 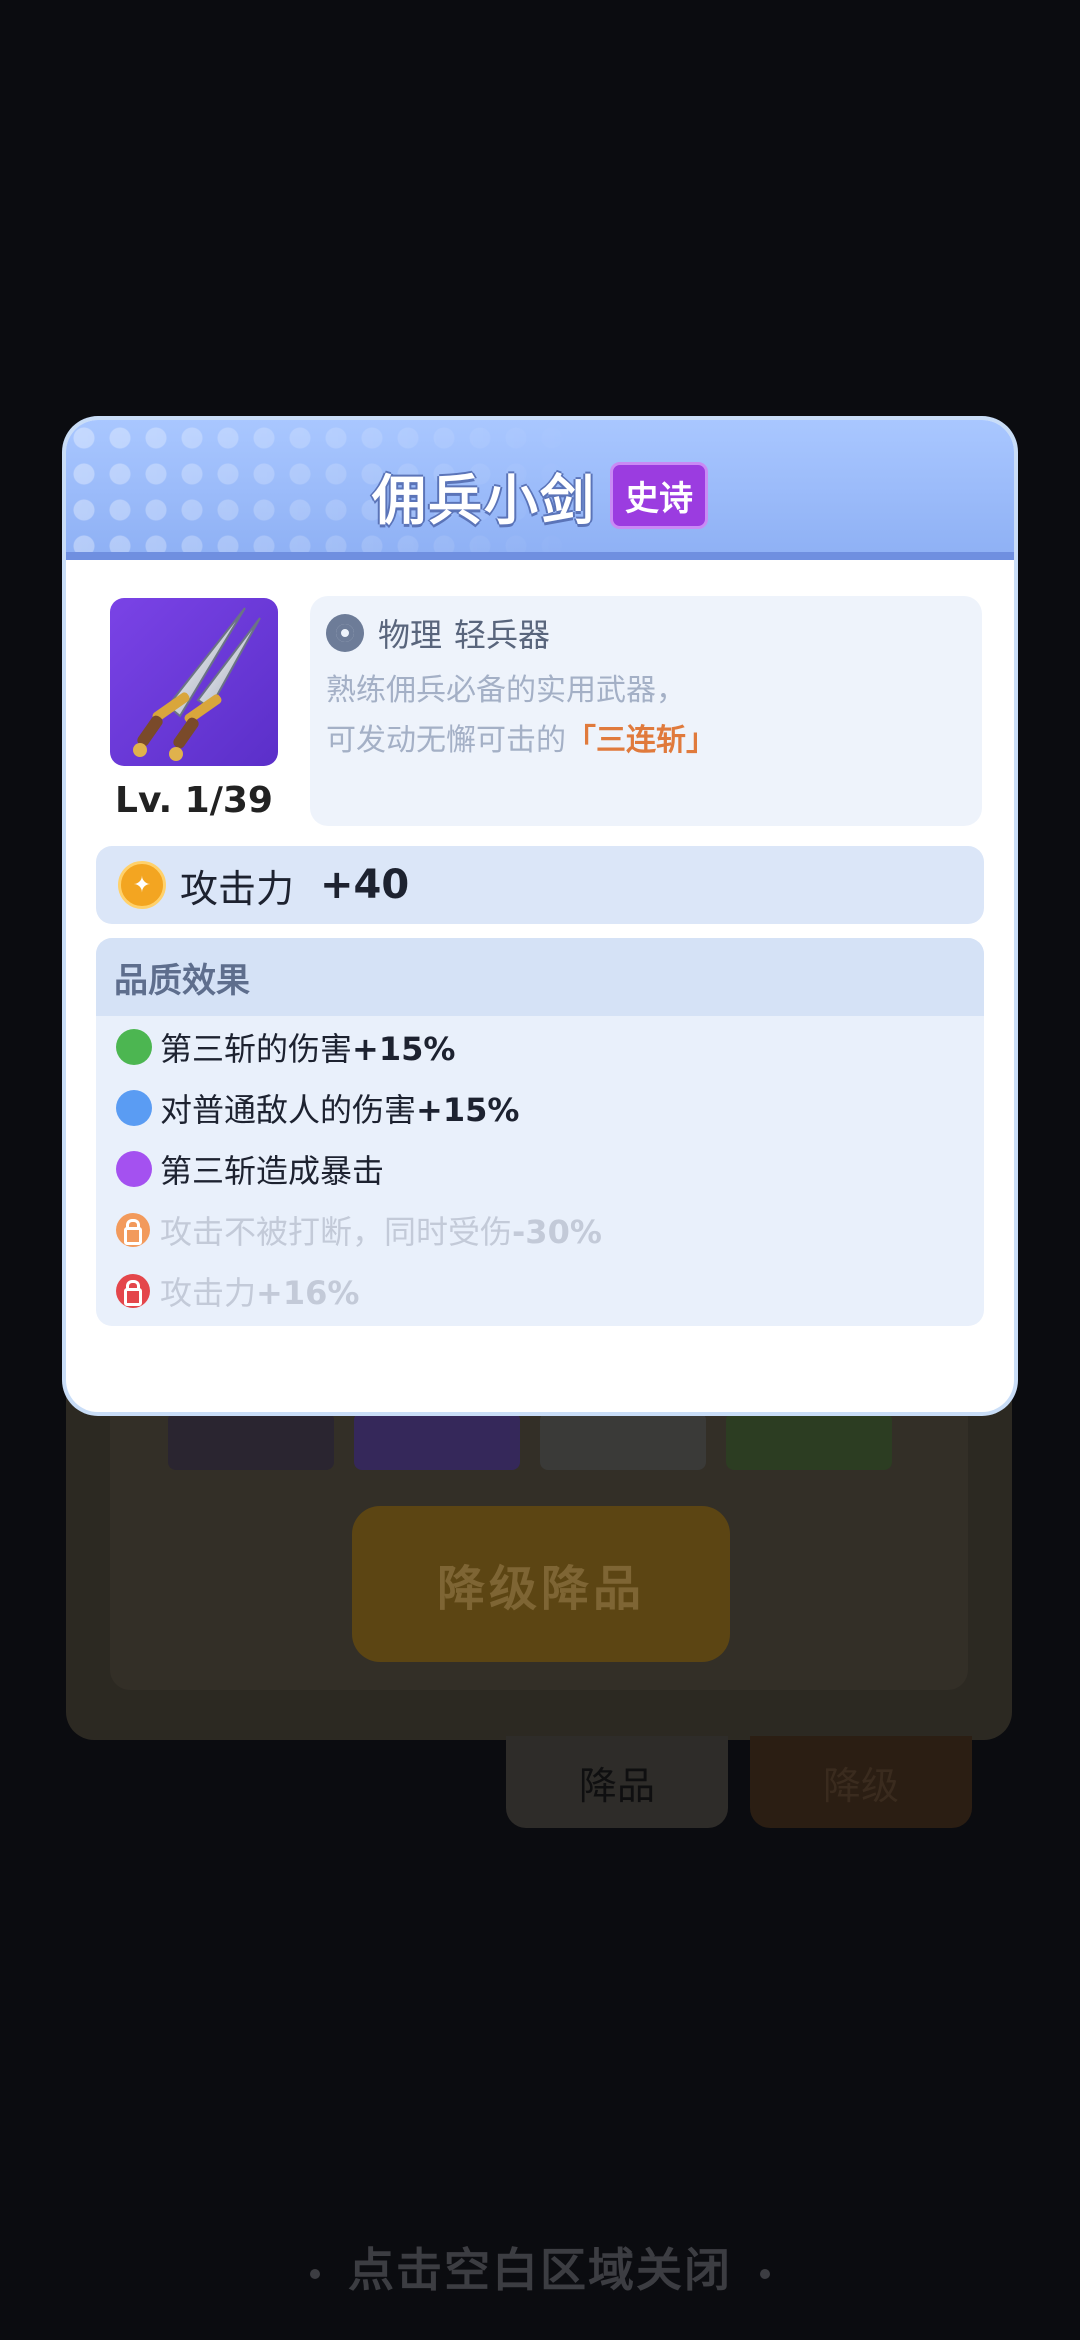 What do you see at coordinates (506, 690) in the screenshot?
I see `description-line-1: 熟练佣兵必备的实用武器，` at bounding box center [506, 690].